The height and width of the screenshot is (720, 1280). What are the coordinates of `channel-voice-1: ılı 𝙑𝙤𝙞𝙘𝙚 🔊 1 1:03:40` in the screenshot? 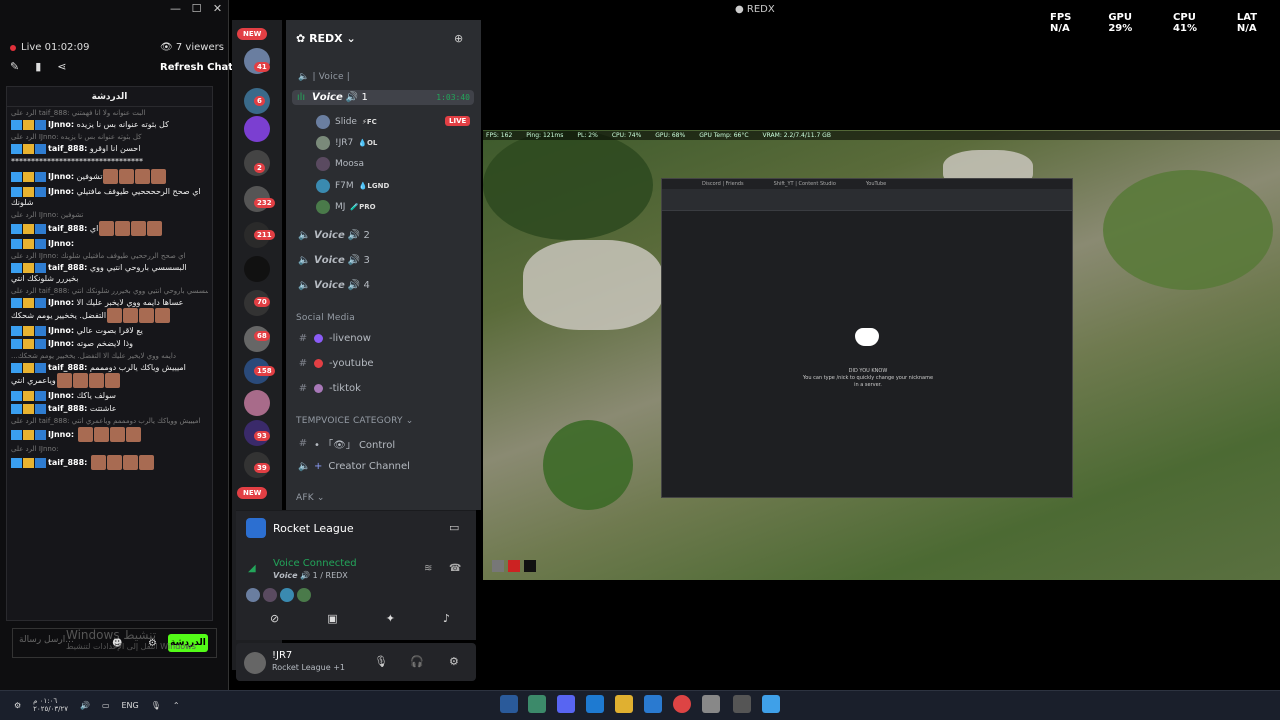 It's located at (383, 97).